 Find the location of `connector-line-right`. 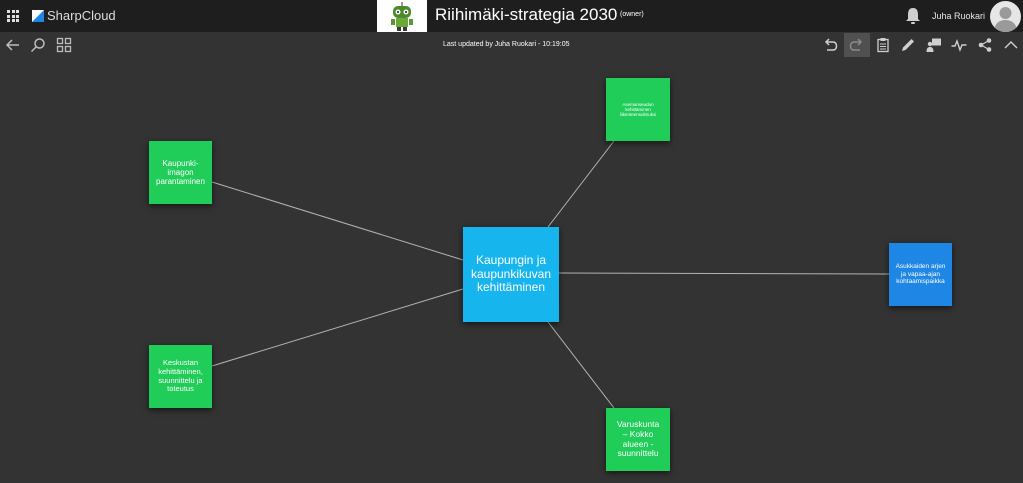

connector-line-right is located at coordinates (724, 273).